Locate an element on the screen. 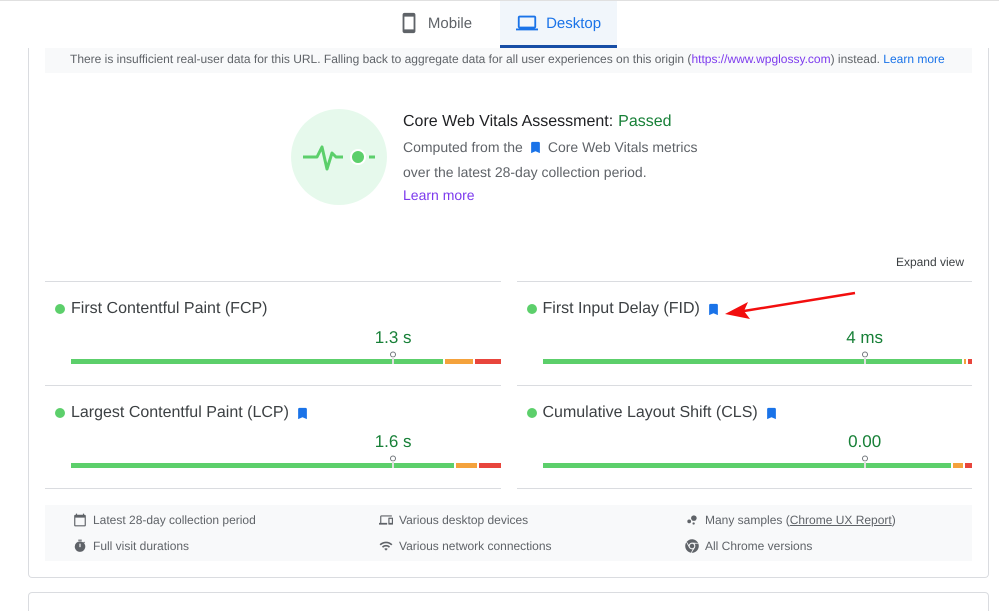  info-text: Various network connections is located at coordinates (475, 546).